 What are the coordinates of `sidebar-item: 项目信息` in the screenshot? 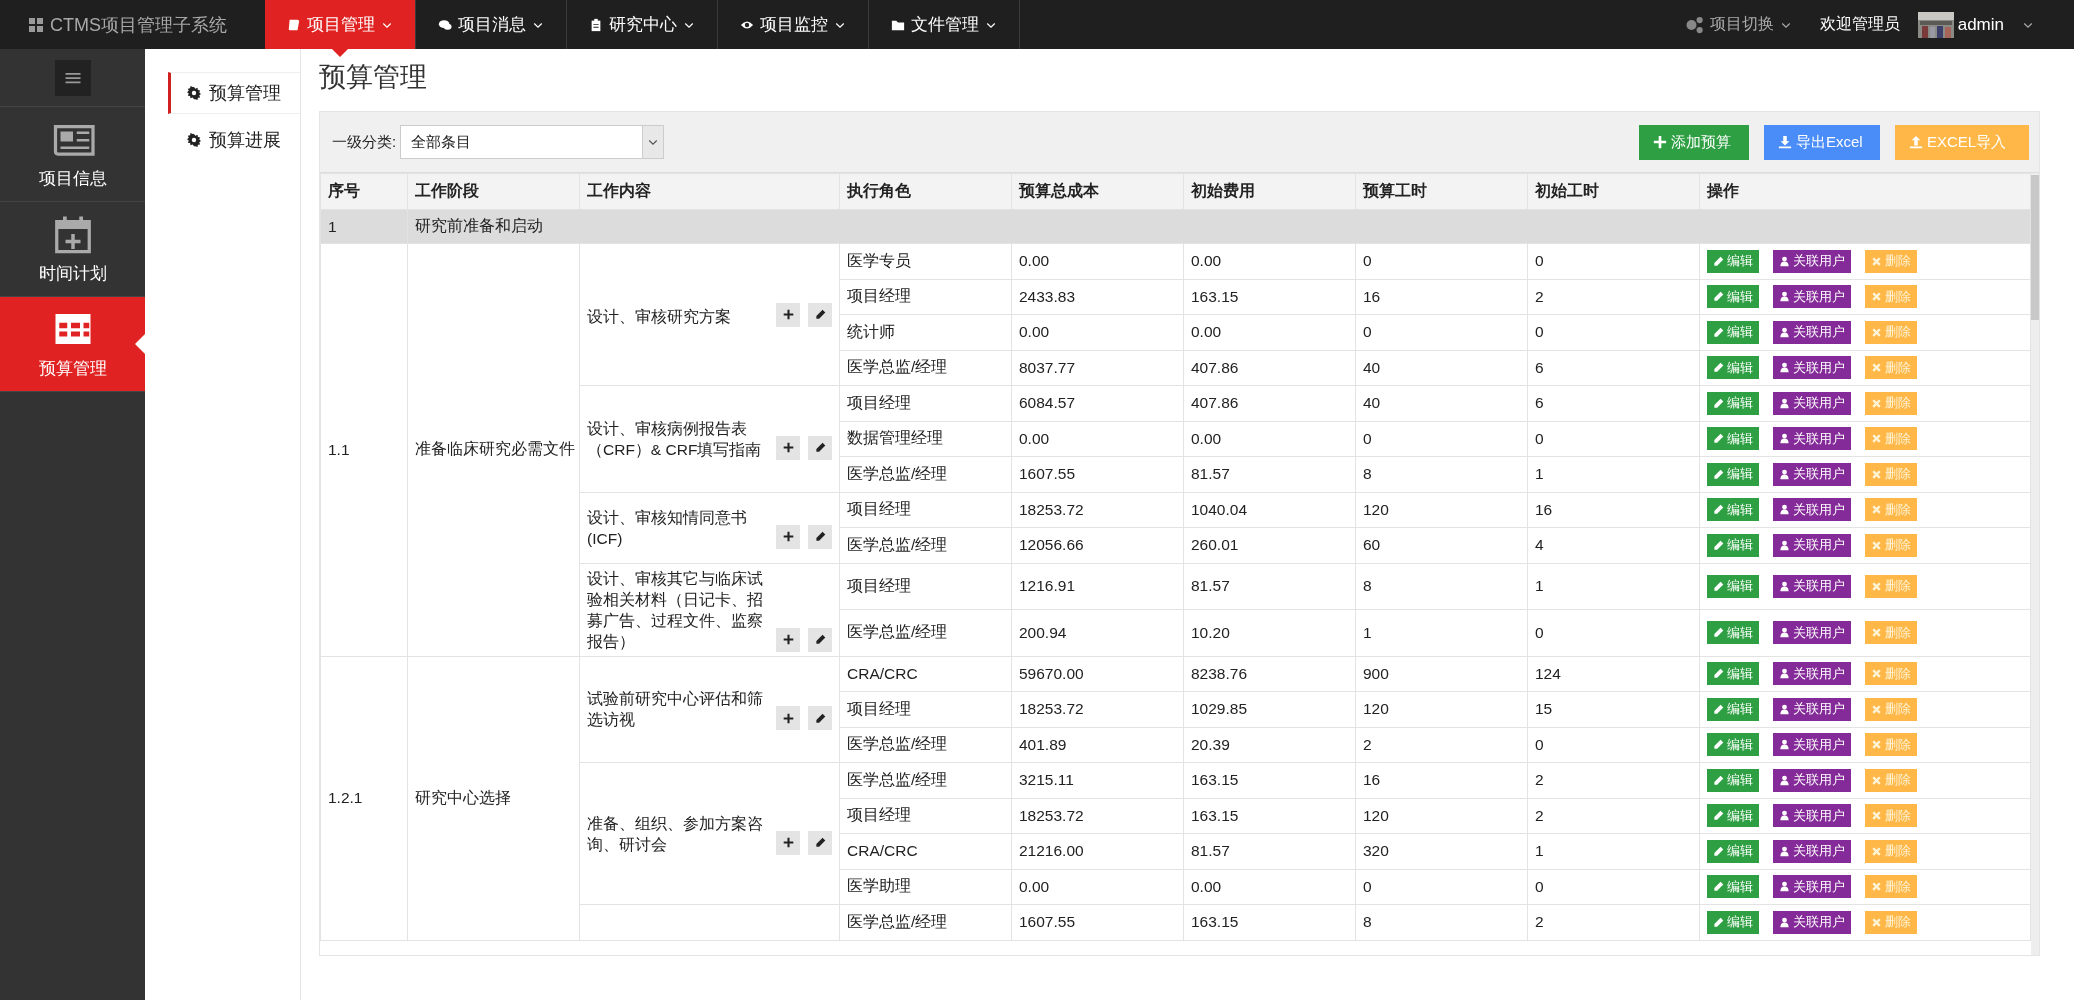 It's located at (72, 154).